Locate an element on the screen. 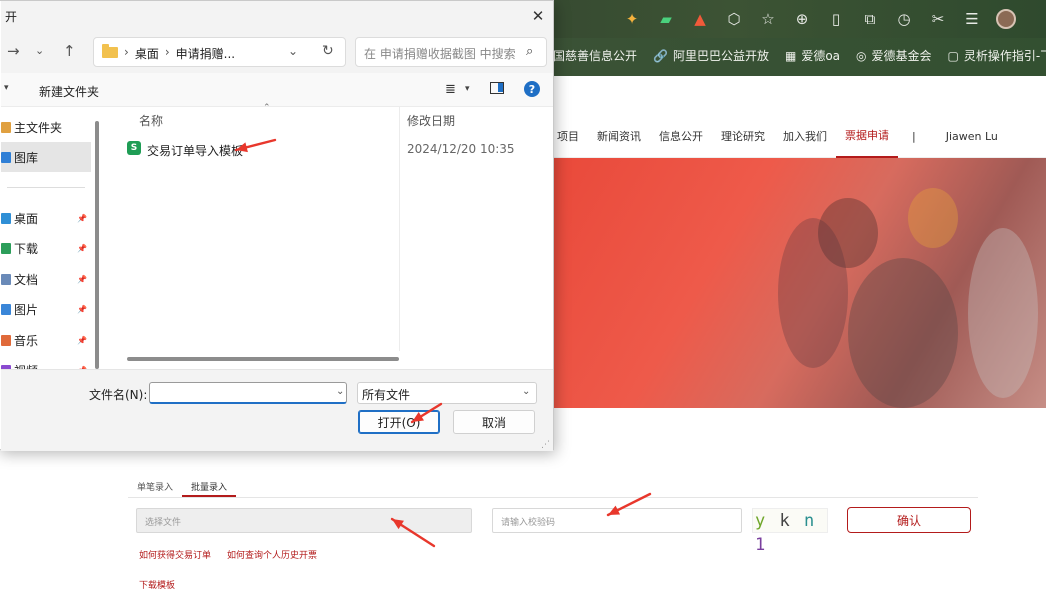  preview-pane-icon is located at coordinates (497, 88).